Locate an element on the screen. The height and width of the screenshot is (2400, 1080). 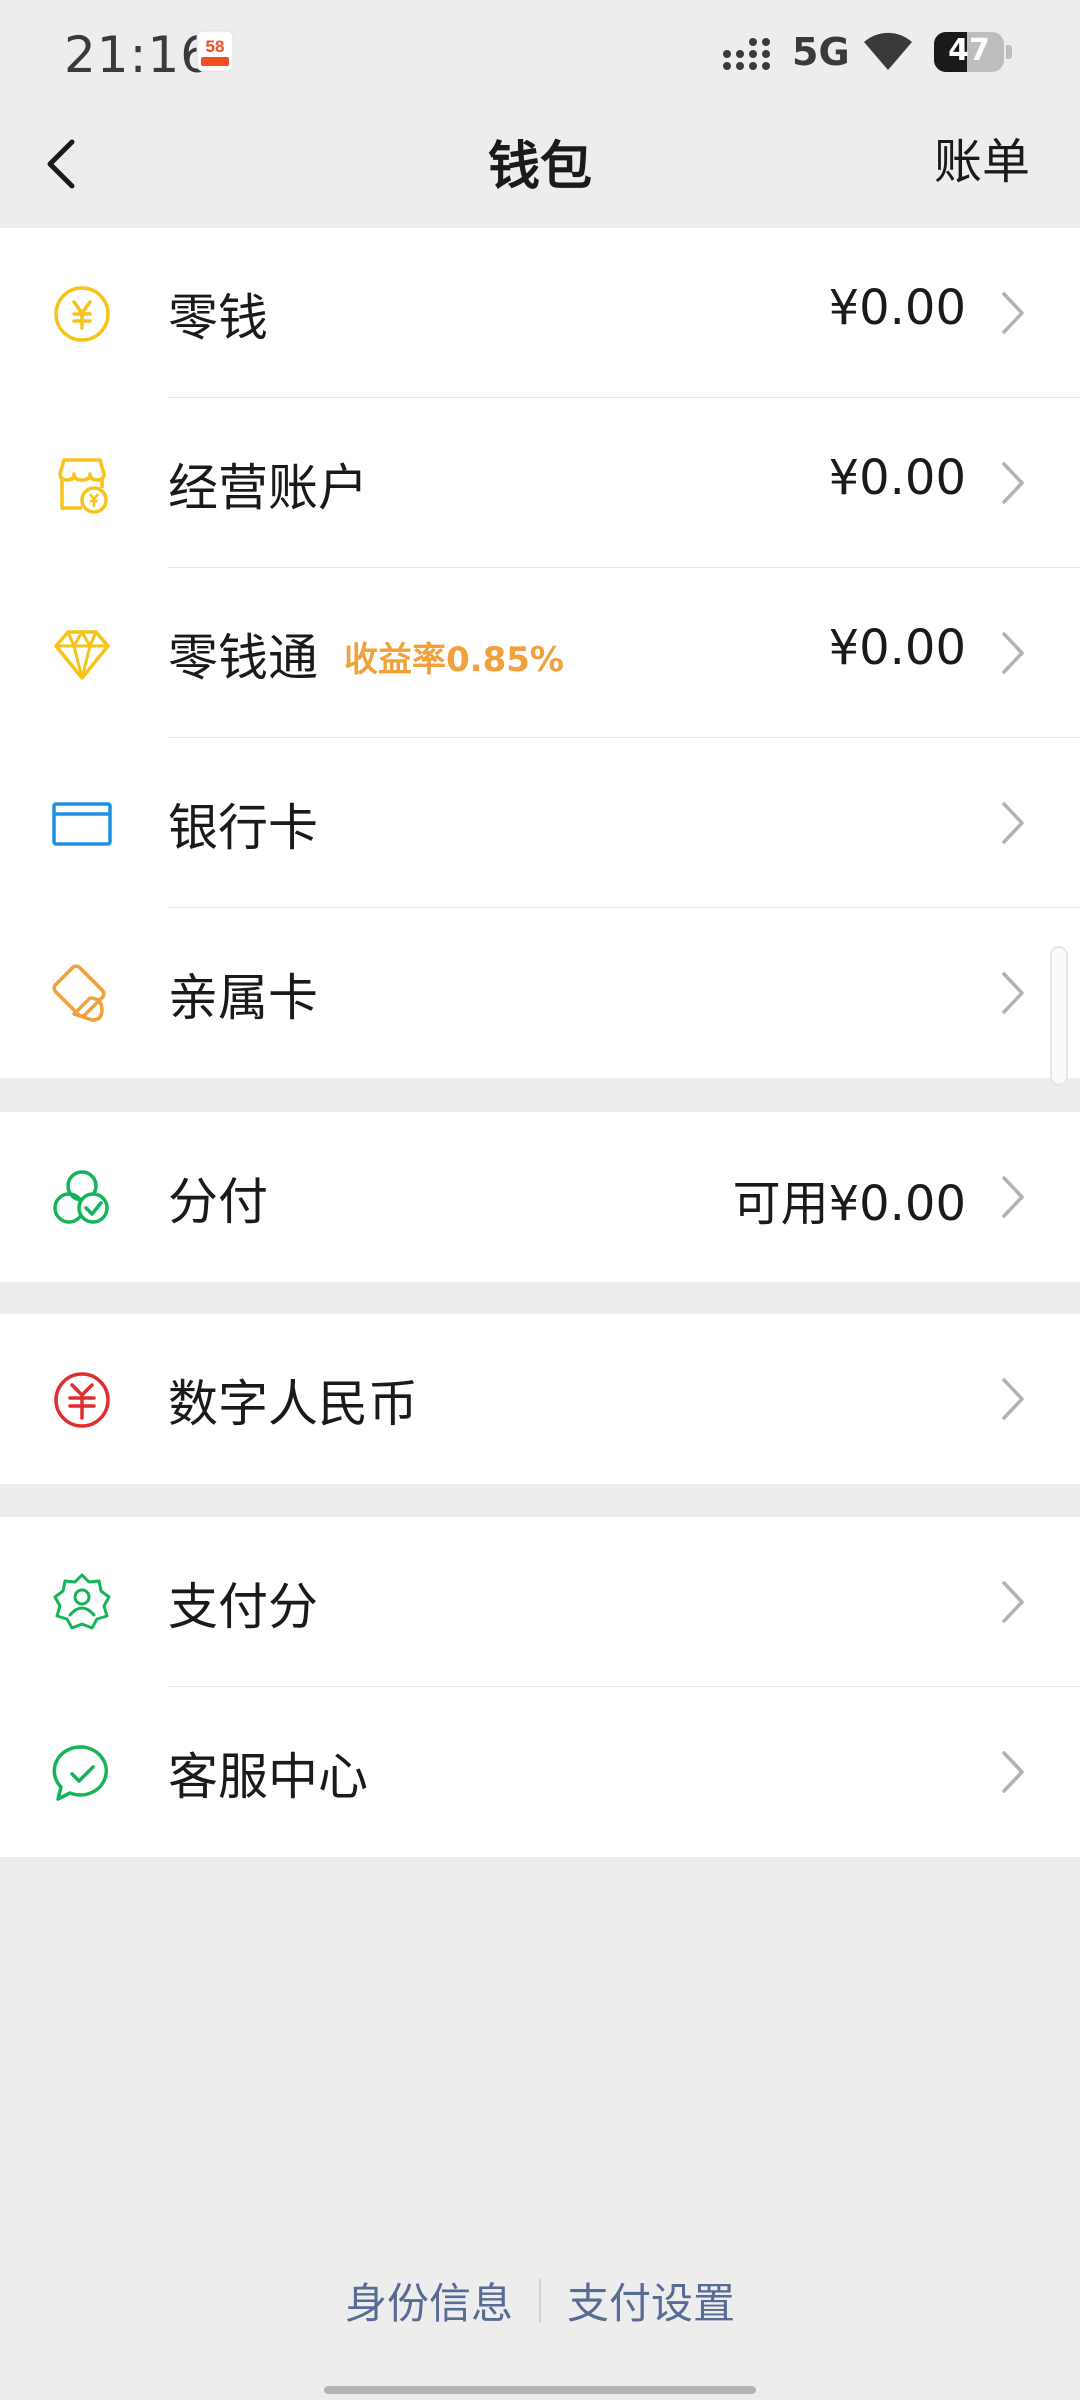
wallet-row-business-account: 经营账户 ¥0.00 is located at coordinates (540, 483).